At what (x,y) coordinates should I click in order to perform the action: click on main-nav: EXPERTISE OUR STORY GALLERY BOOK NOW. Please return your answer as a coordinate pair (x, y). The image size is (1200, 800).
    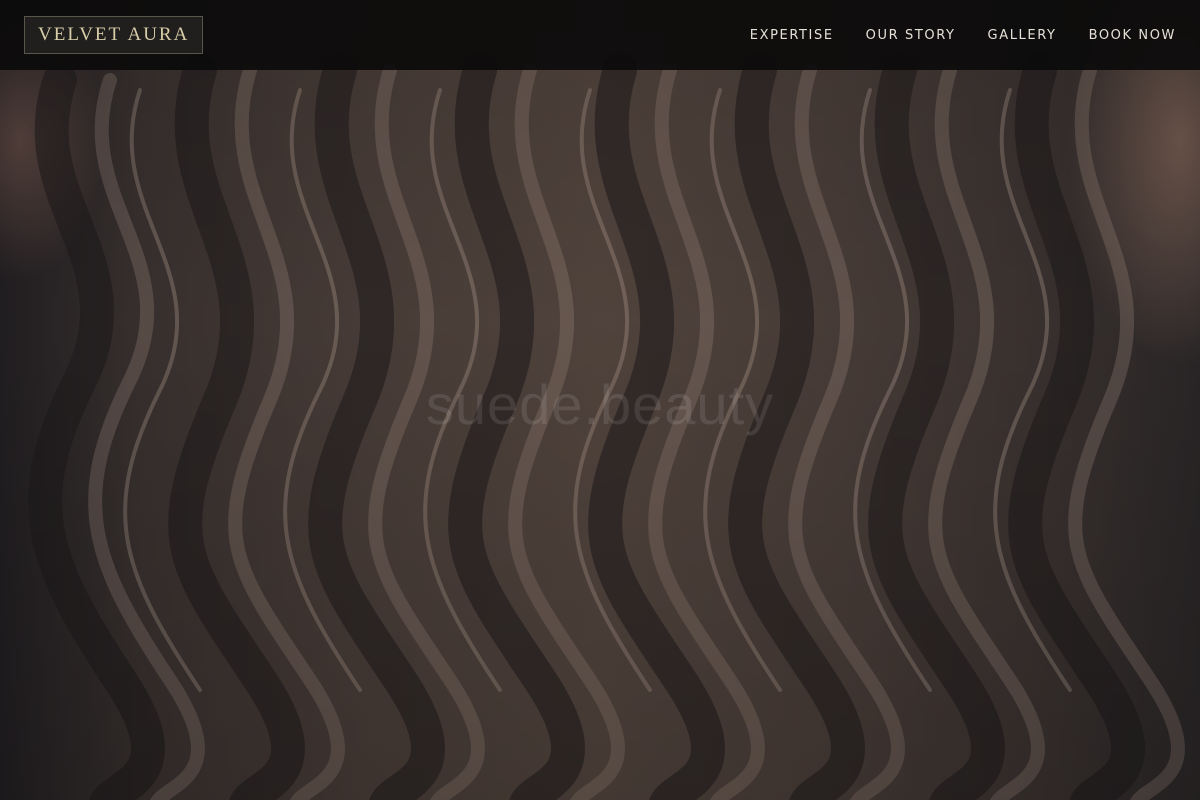
    Looking at the image, I should click on (963, 35).